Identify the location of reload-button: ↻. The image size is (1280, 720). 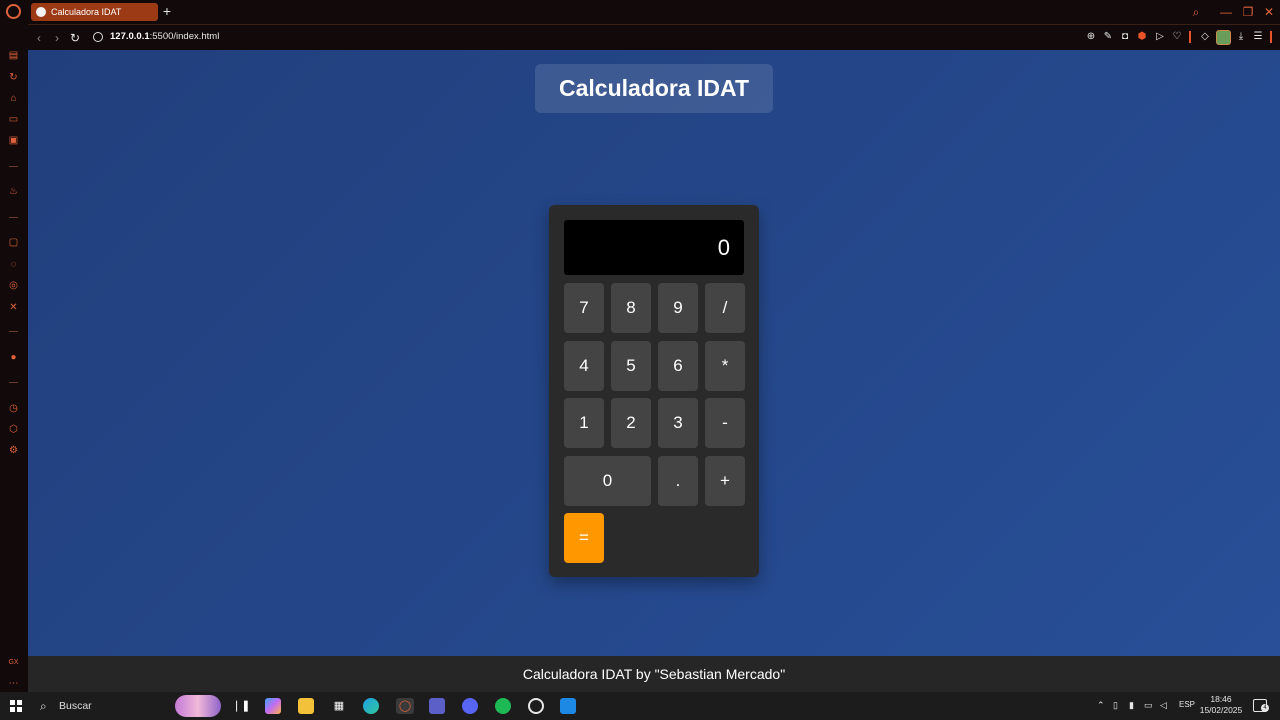
(75, 38).